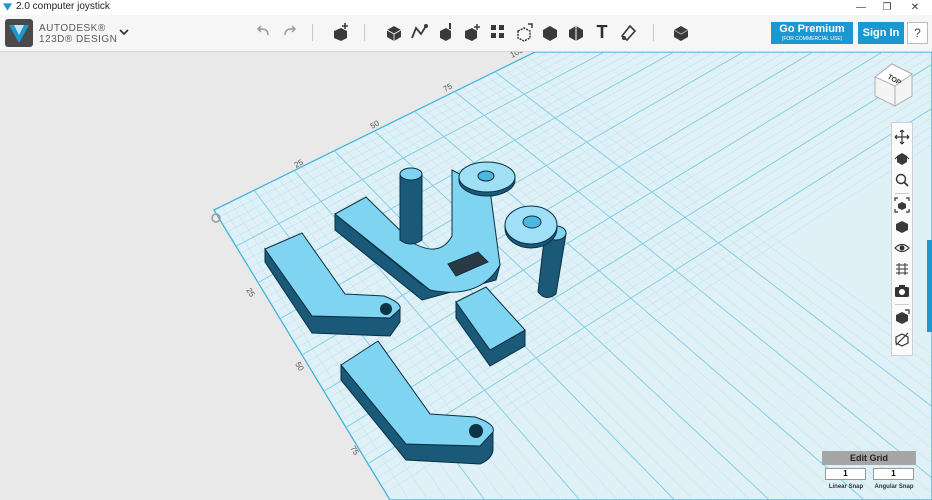 The image size is (932, 500). What do you see at coordinates (902, 137) in the screenshot?
I see `pan-icon` at bounding box center [902, 137].